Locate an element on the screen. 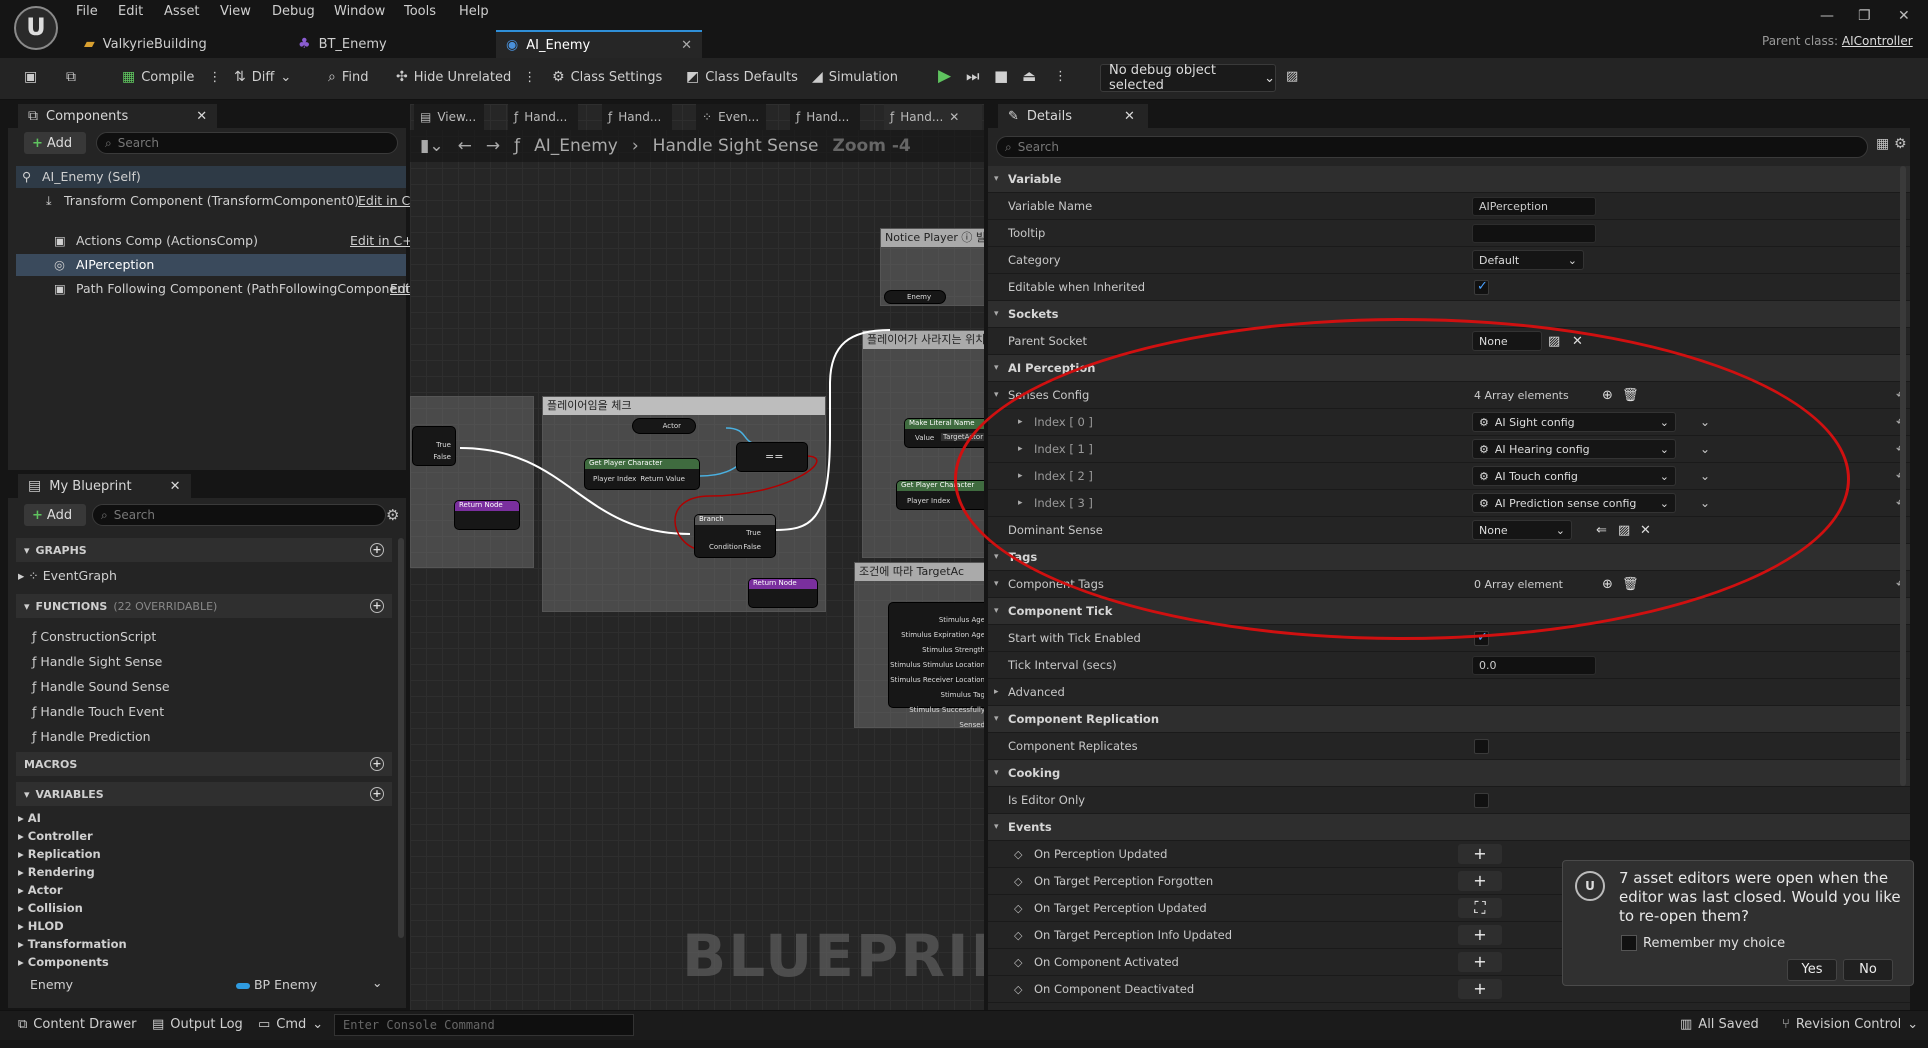 Image resolution: width=1928 pixels, height=1048 pixels. tab-components: ⧉ Components ✕ is located at coordinates (118, 116).